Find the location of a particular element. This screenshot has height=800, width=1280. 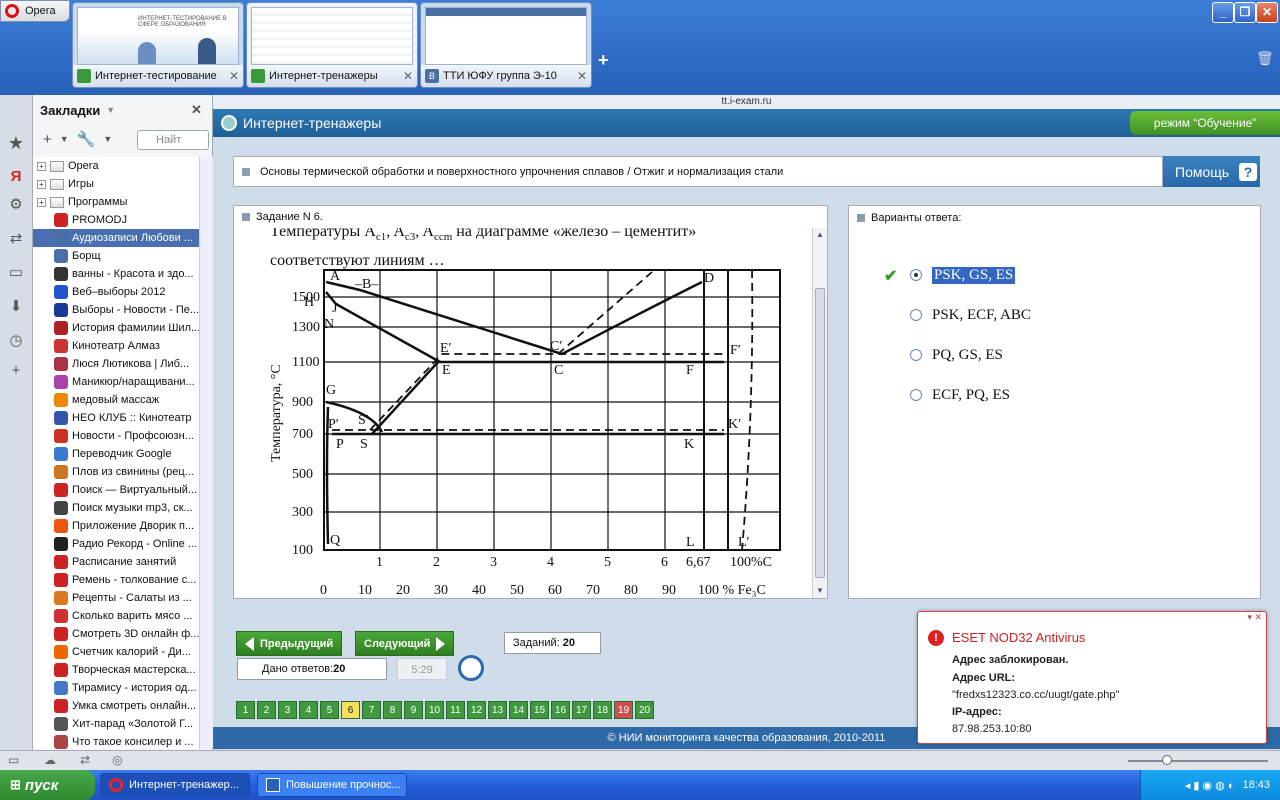

question-number-button: 15 is located at coordinates (539, 710).